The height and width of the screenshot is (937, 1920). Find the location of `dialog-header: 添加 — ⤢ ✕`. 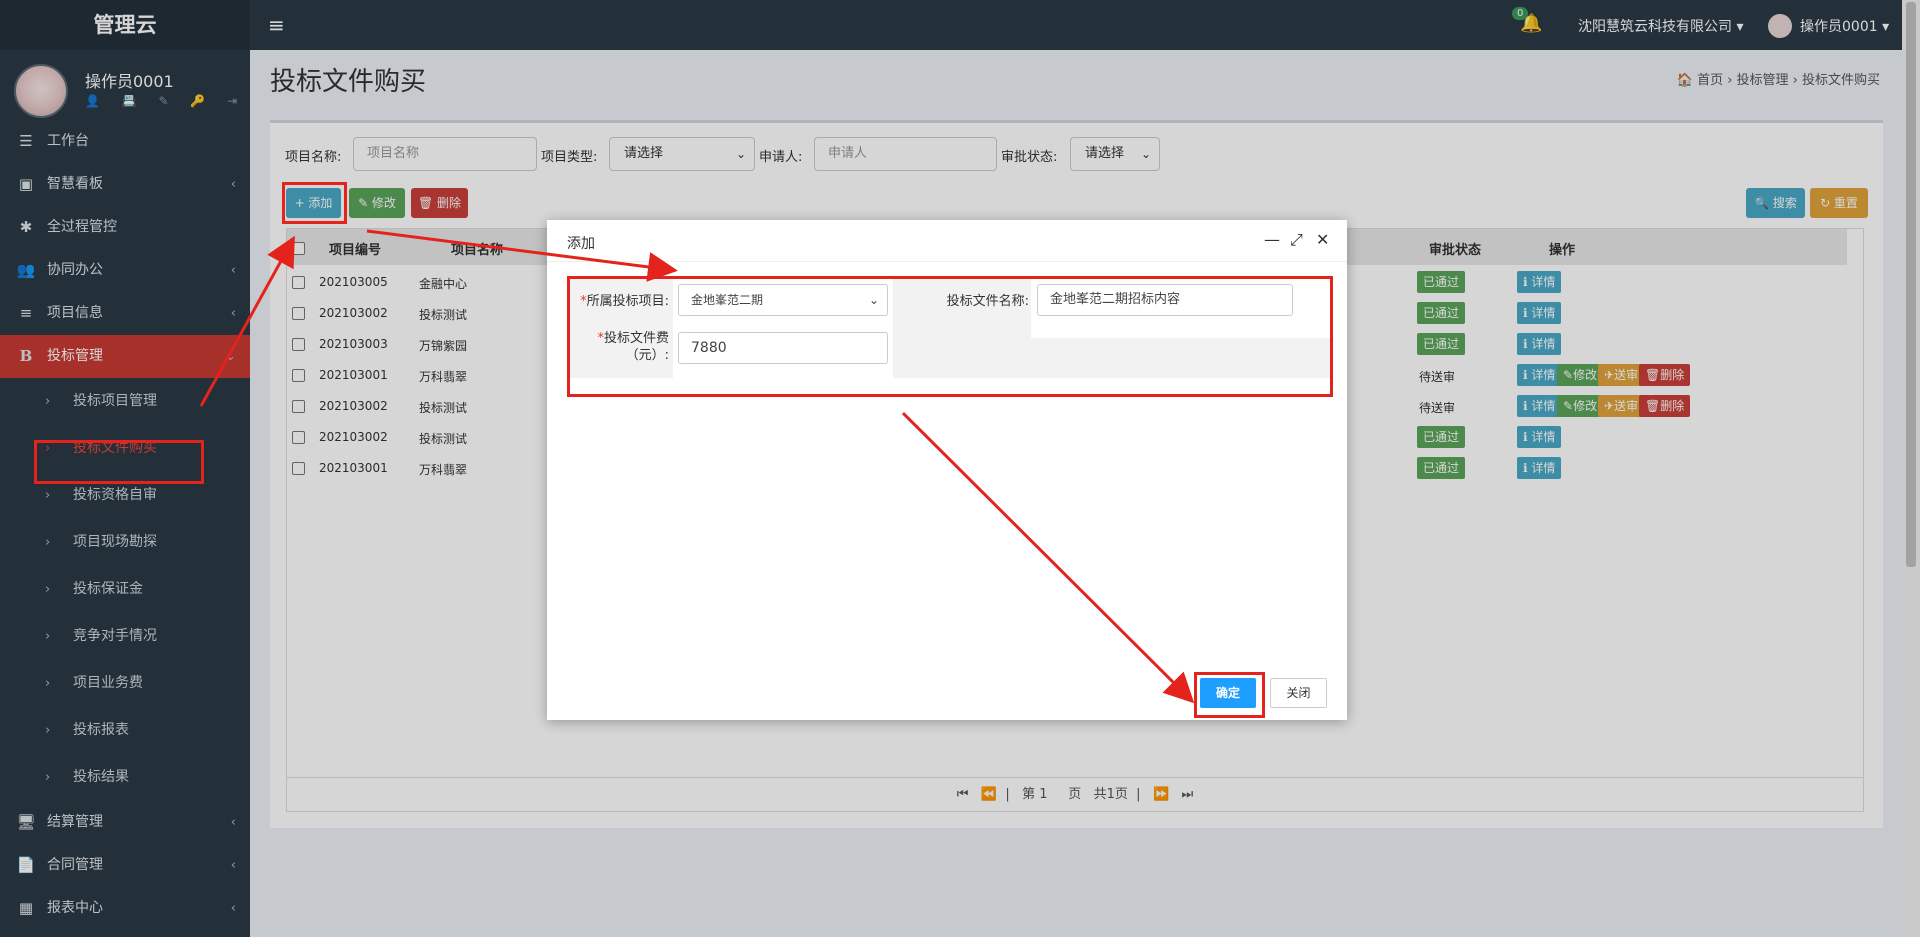

dialog-header: 添加 — ⤢ ✕ is located at coordinates (947, 241).